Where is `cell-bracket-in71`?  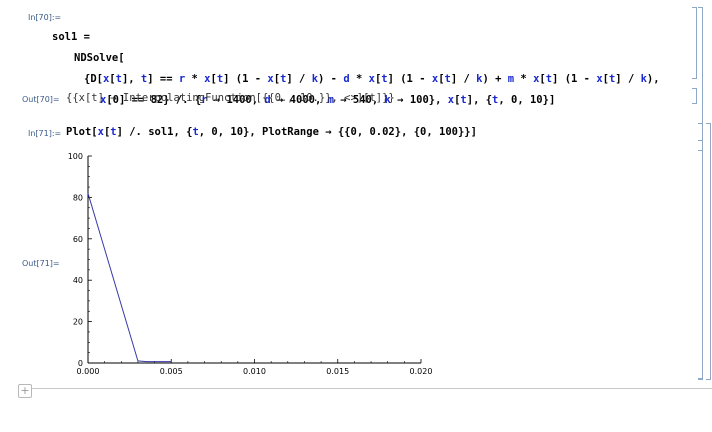
cell-bracket-in71 is located at coordinates (700, 132).